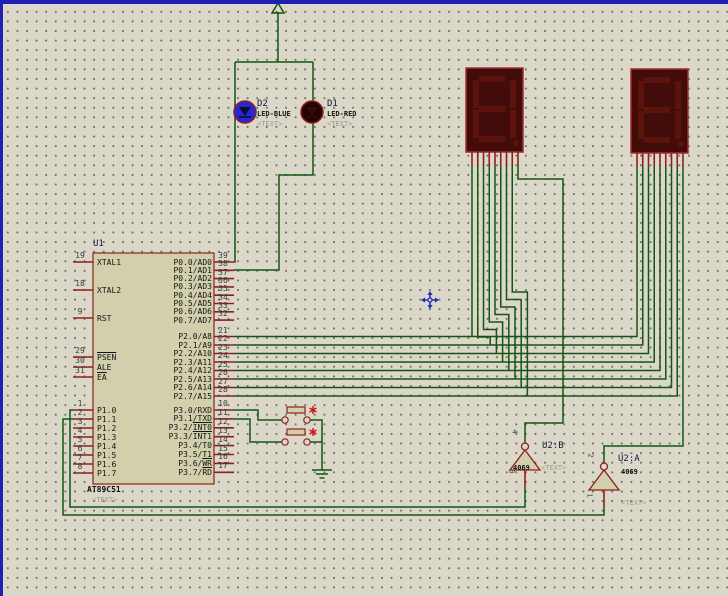 This screenshot has height=596, width=728. Describe the element at coordinates (540, 304) in the screenshot. I see `display1-common-wire` at that location.